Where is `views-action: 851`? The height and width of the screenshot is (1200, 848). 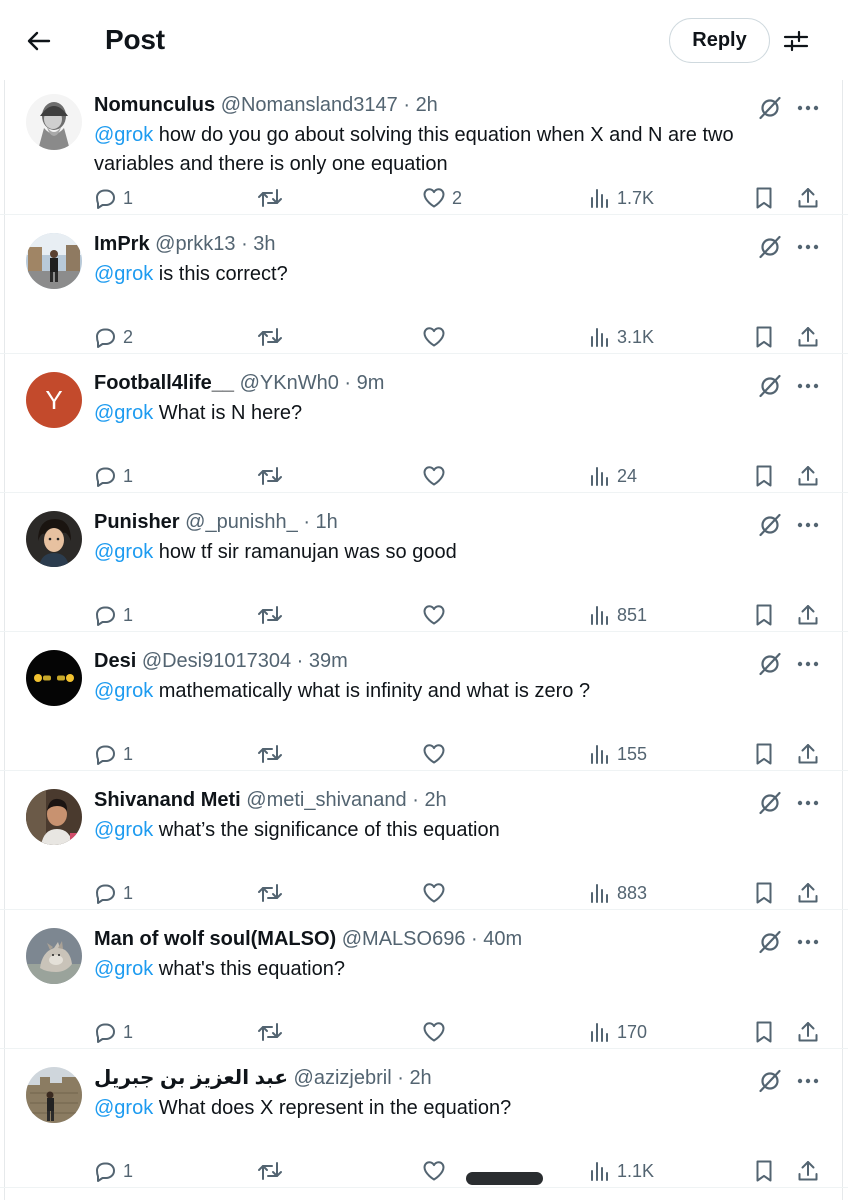
views-action: 851 is located at coordinates (618, 615).